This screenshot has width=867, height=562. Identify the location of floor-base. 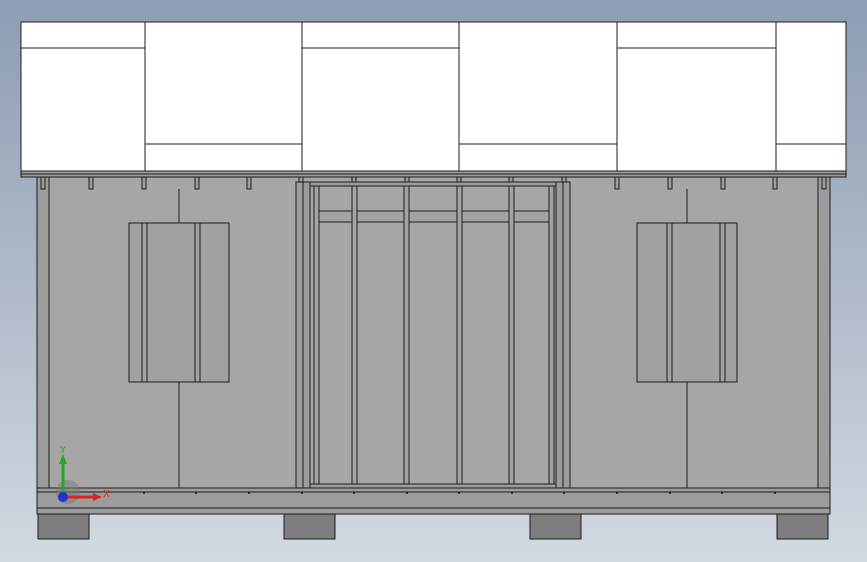
(433, 501).